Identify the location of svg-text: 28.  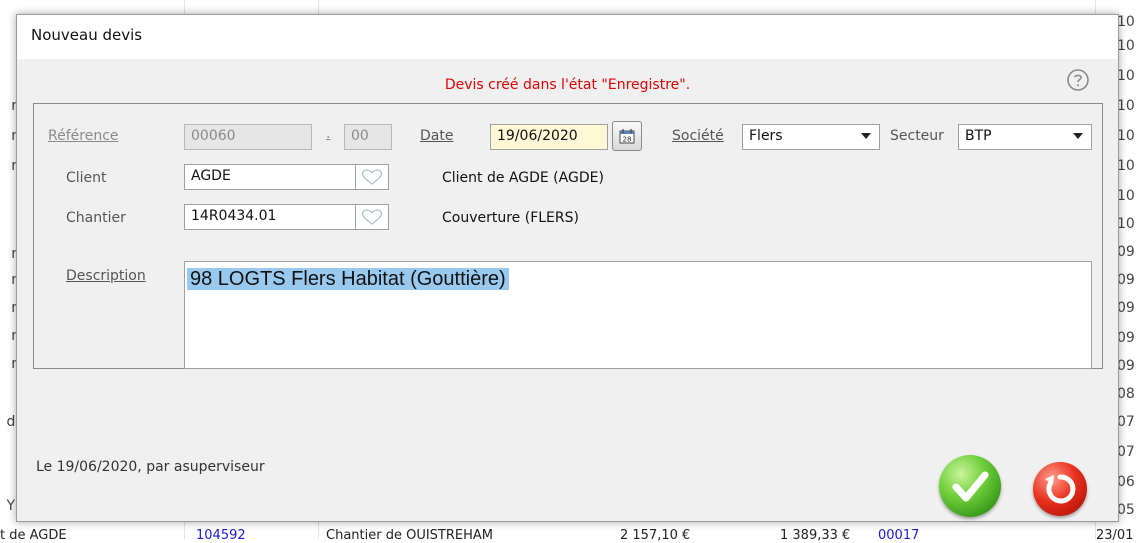
(627, 140).